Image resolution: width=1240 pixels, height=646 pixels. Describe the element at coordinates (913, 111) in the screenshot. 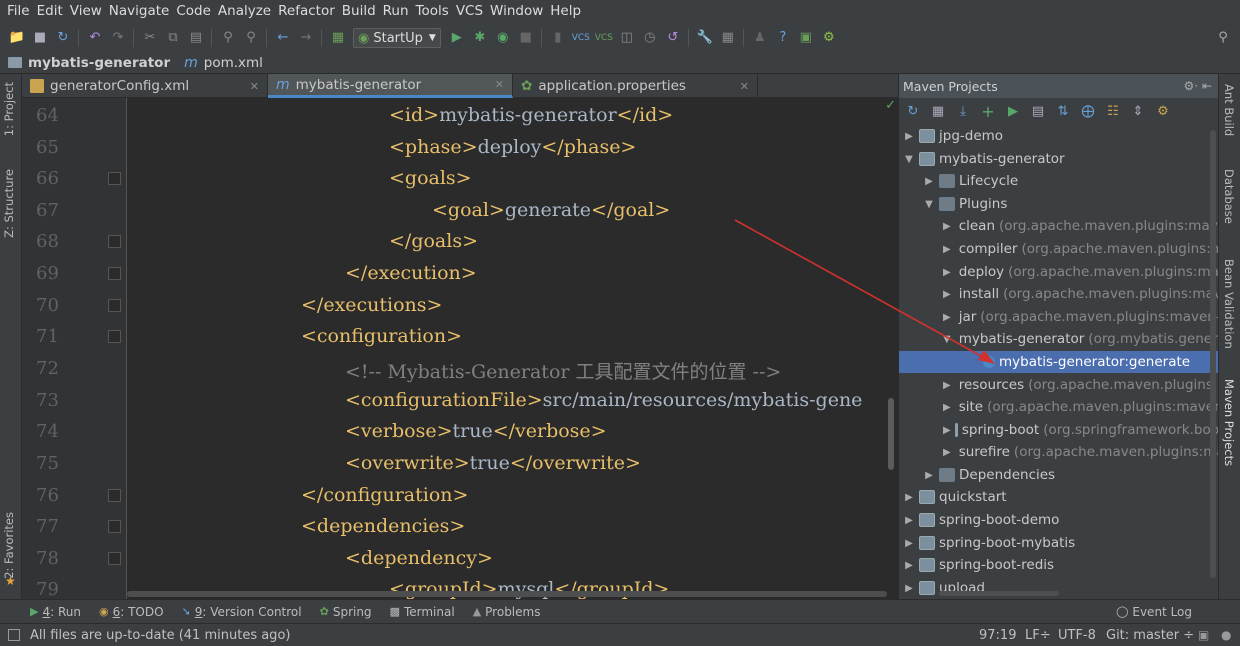

I see `reimport-icon: ↻` at that location.